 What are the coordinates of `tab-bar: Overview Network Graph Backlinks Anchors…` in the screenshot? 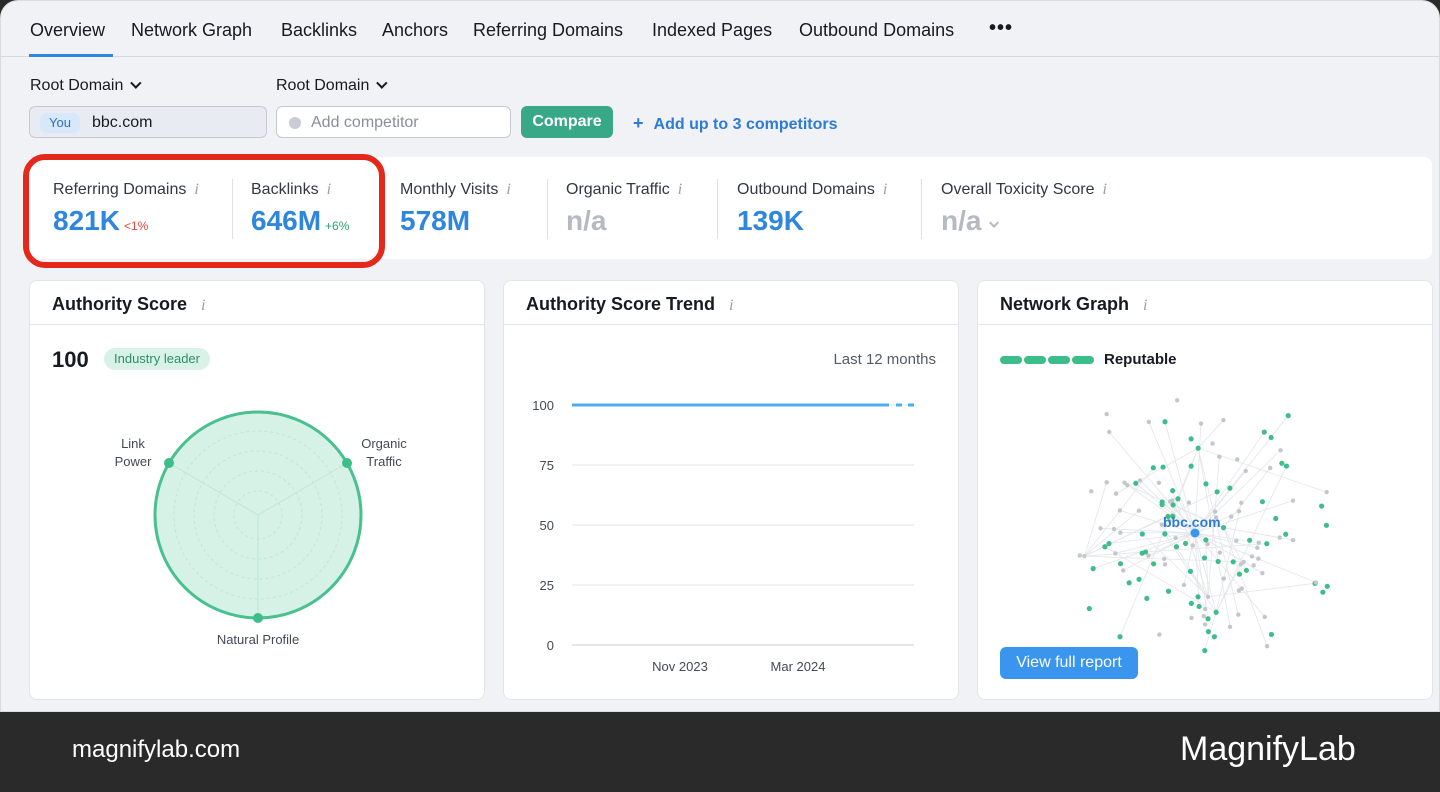 It's located at (720, 29).